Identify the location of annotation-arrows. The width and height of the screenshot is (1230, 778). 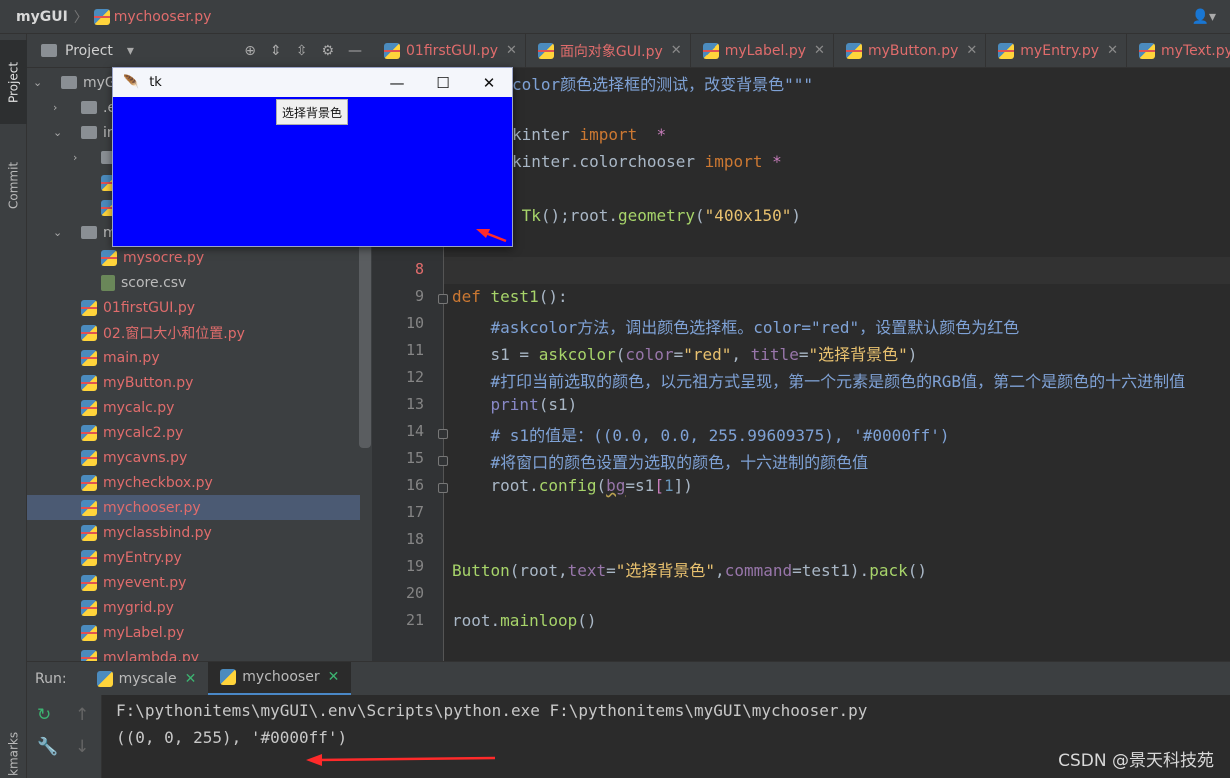
(406, 497).